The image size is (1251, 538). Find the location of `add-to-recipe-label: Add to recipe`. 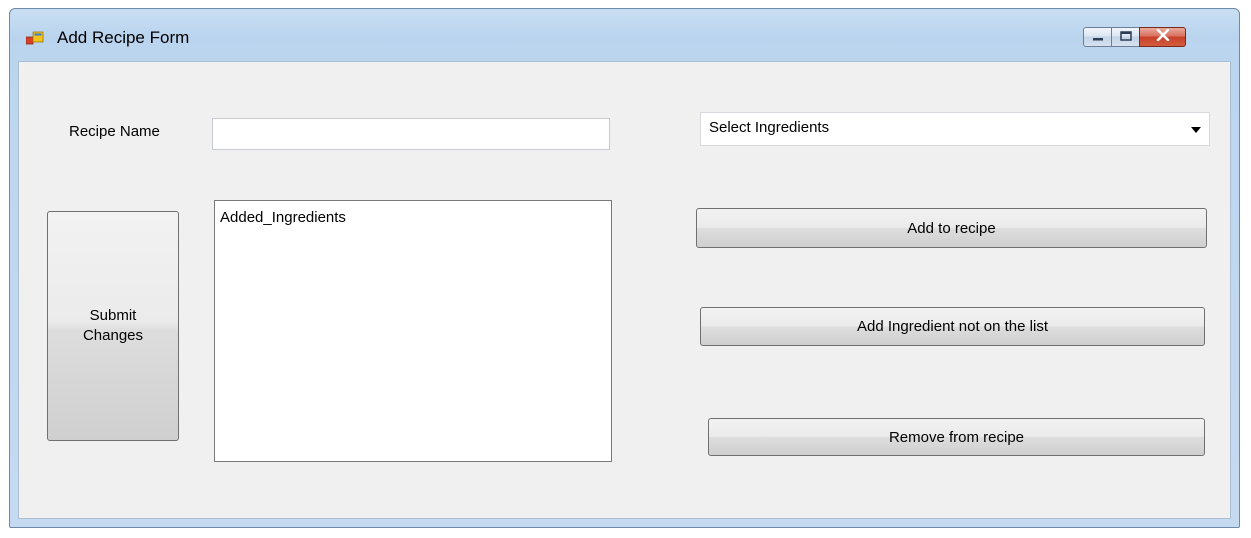

add-to-recipe-label: Add to recipe is located at coordinates (951, 228).